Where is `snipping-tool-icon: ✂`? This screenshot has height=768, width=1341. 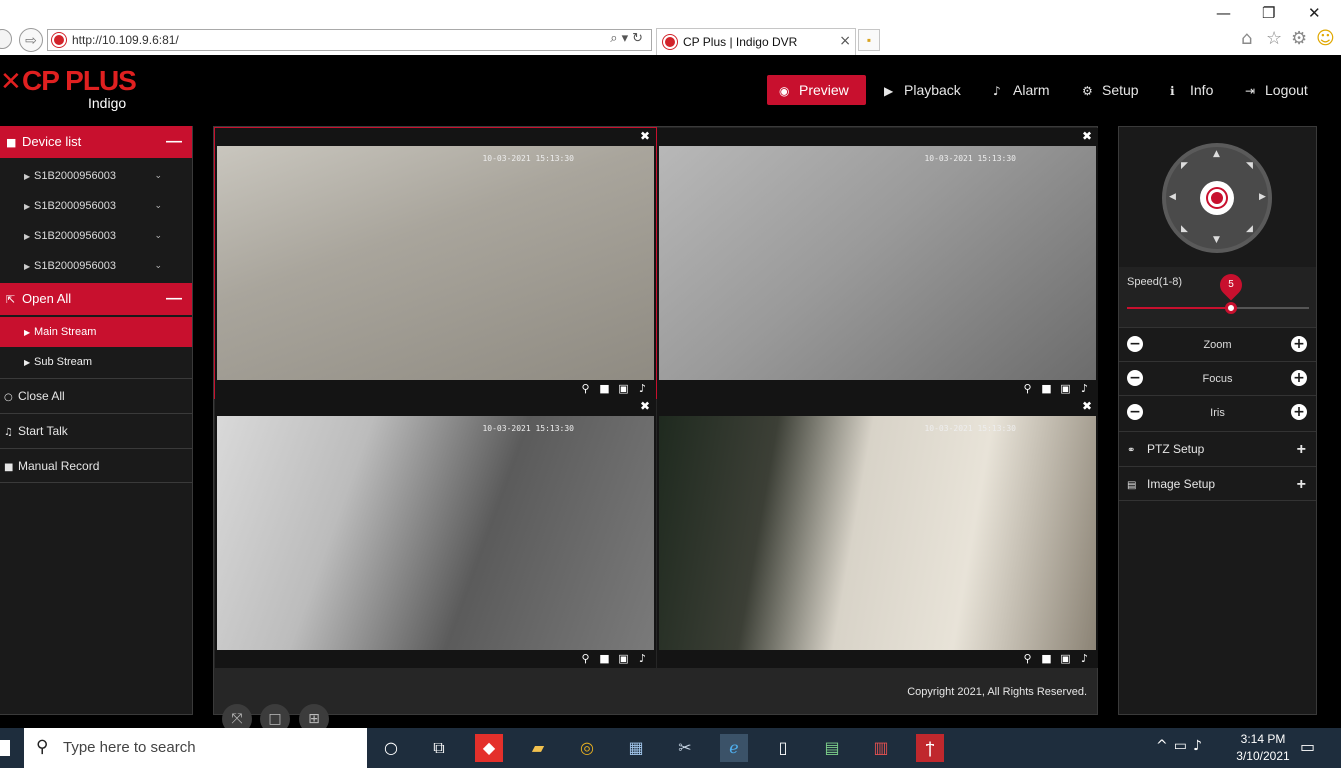 snipping-tool-icon: ✂ is located at coordinates (685, 748).